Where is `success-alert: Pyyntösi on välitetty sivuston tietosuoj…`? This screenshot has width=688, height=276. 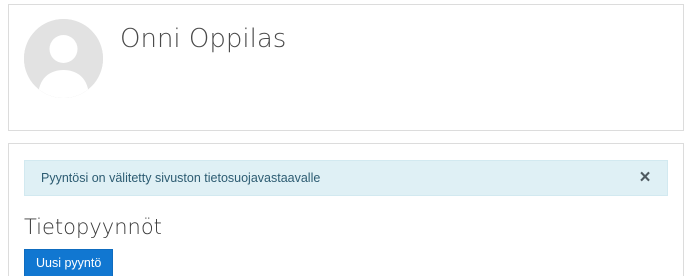 success-alert: Pyyntösi on välitetty sivuston tietosuoj… is located at coordinates (346, 178).